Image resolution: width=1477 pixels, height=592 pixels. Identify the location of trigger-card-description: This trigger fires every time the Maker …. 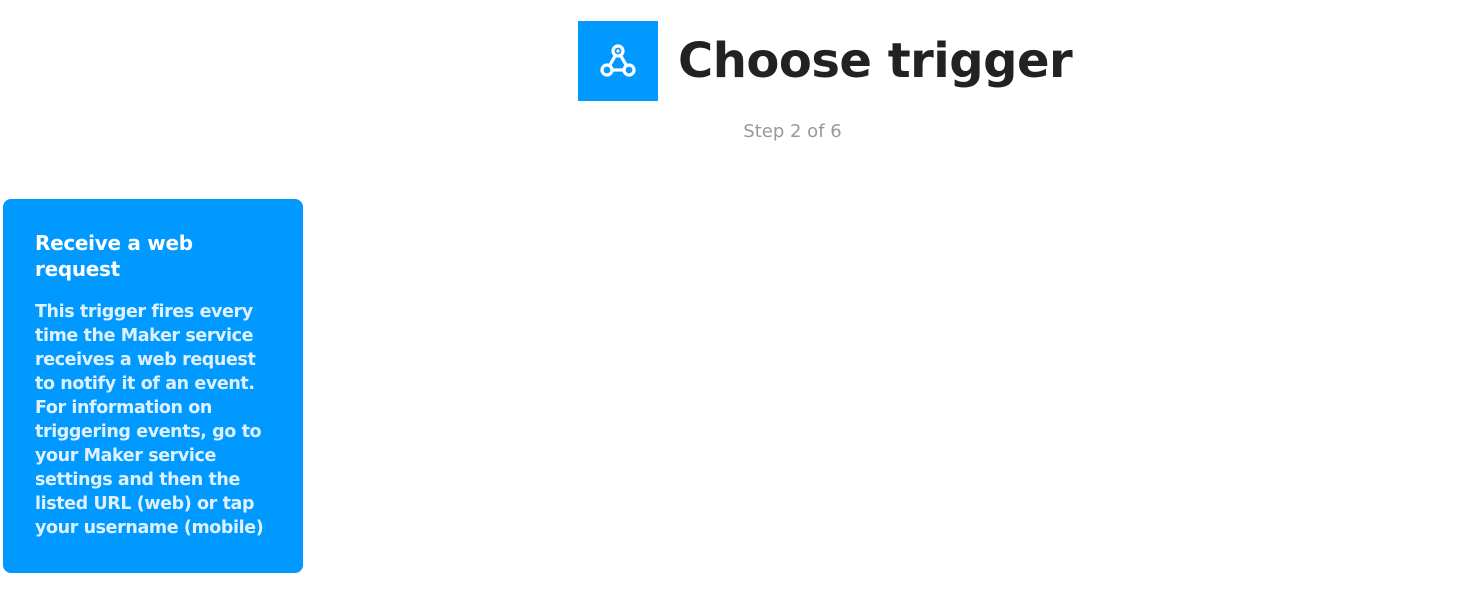
(149, 420).